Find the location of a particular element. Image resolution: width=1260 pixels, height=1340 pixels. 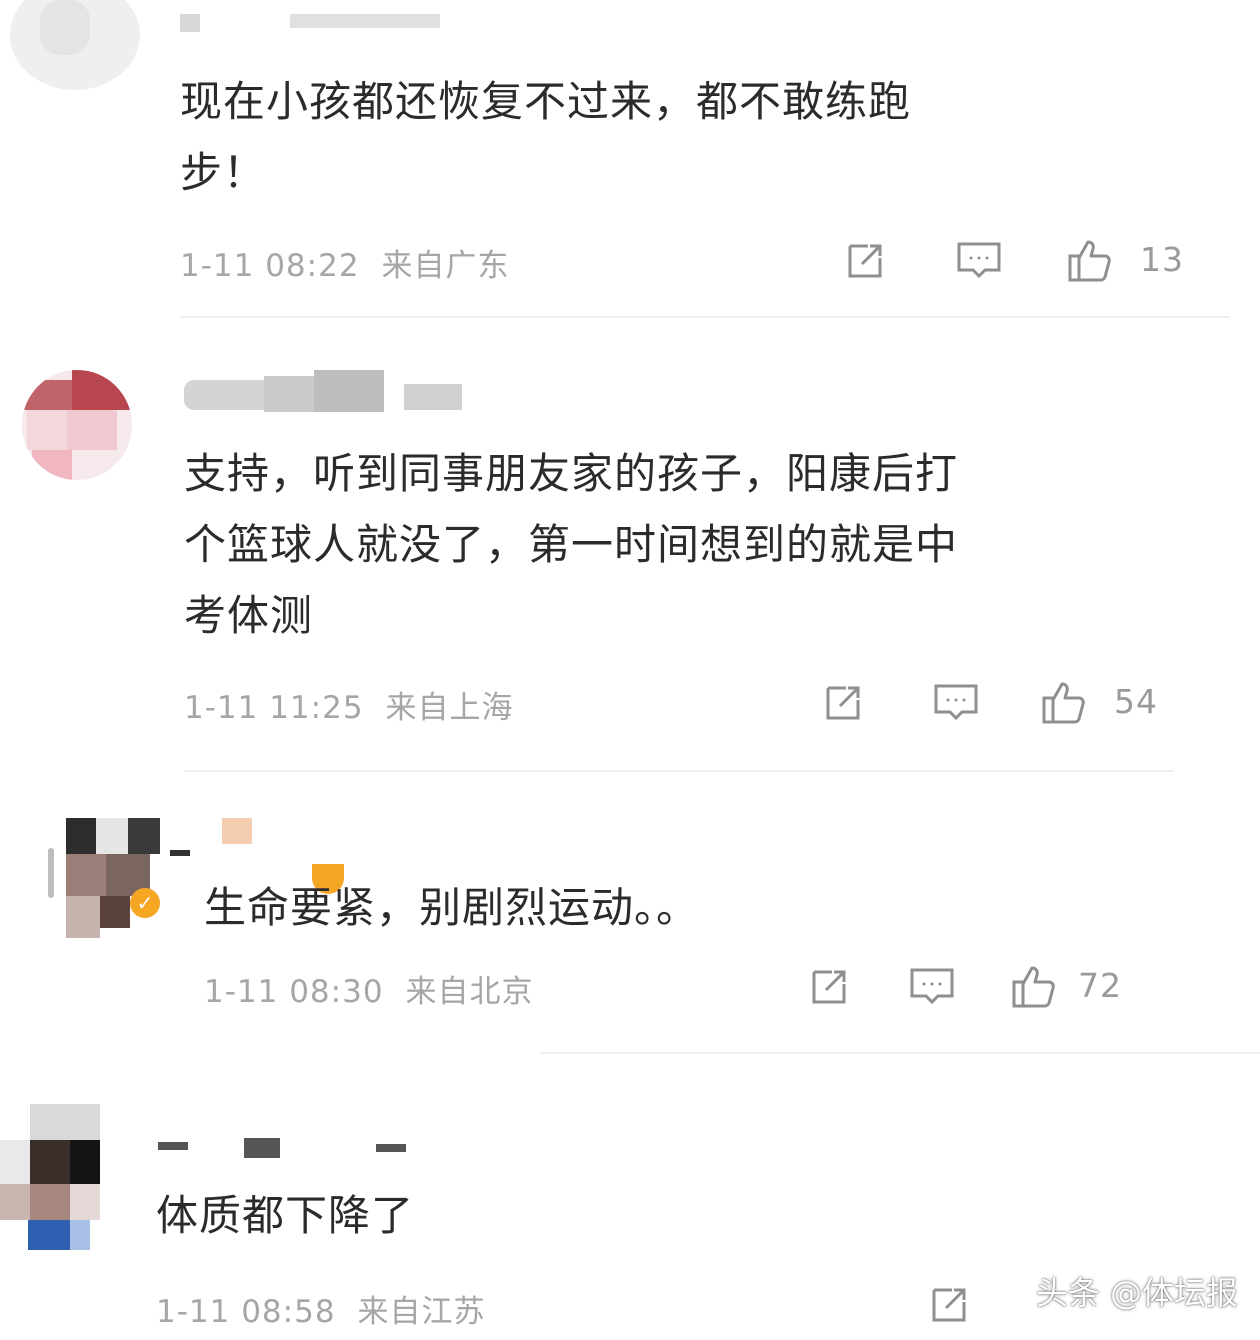

comment-text: 生命要紧，别剧烈运动。。 is located at coordinates (452, 907).